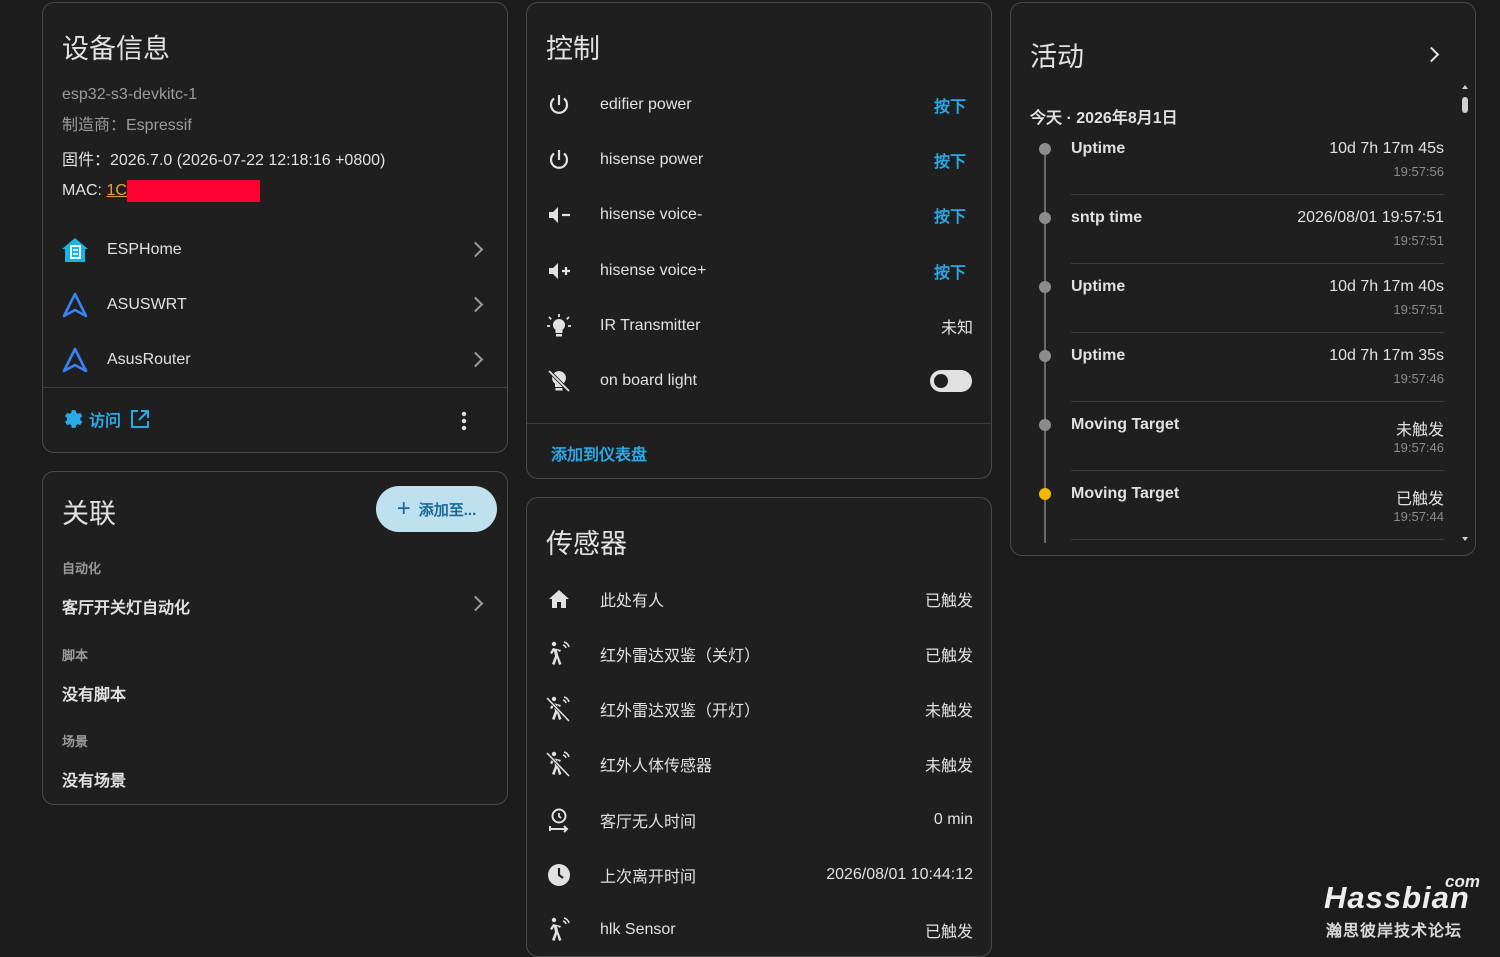 This screenshot has height=957, width=1500. I want to click on sensor-last-leave: 上次离开时间 2026/08/01 10:44:12, so click(759, 874).